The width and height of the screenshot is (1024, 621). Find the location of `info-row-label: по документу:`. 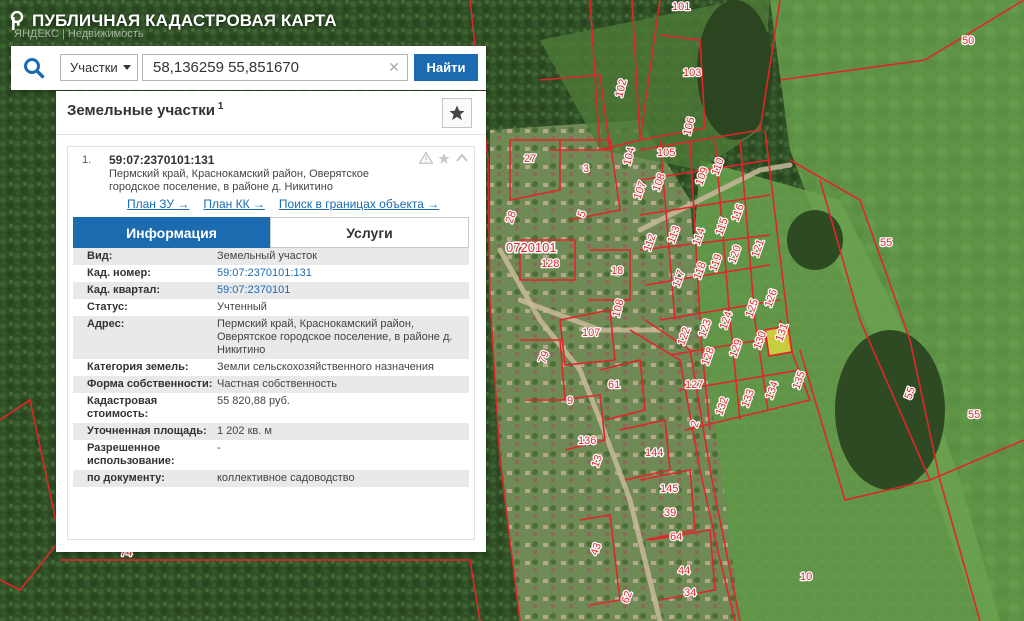

info-row-label: по документу: is located at coordinates (126, 478).